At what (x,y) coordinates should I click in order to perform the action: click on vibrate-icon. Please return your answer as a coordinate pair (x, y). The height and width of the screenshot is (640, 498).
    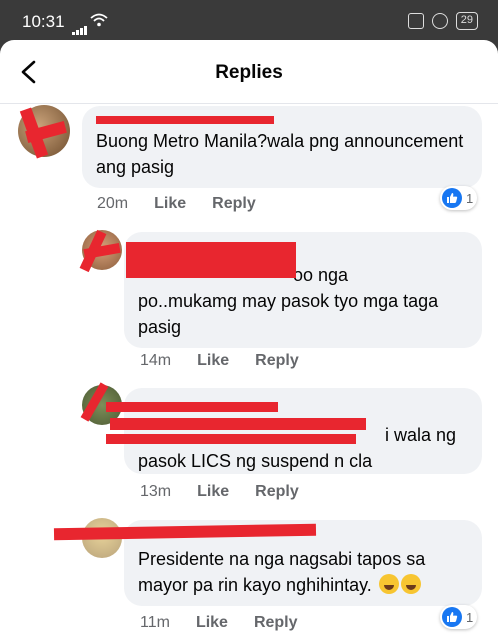
    Looking at the image, I should click on (415, 21).